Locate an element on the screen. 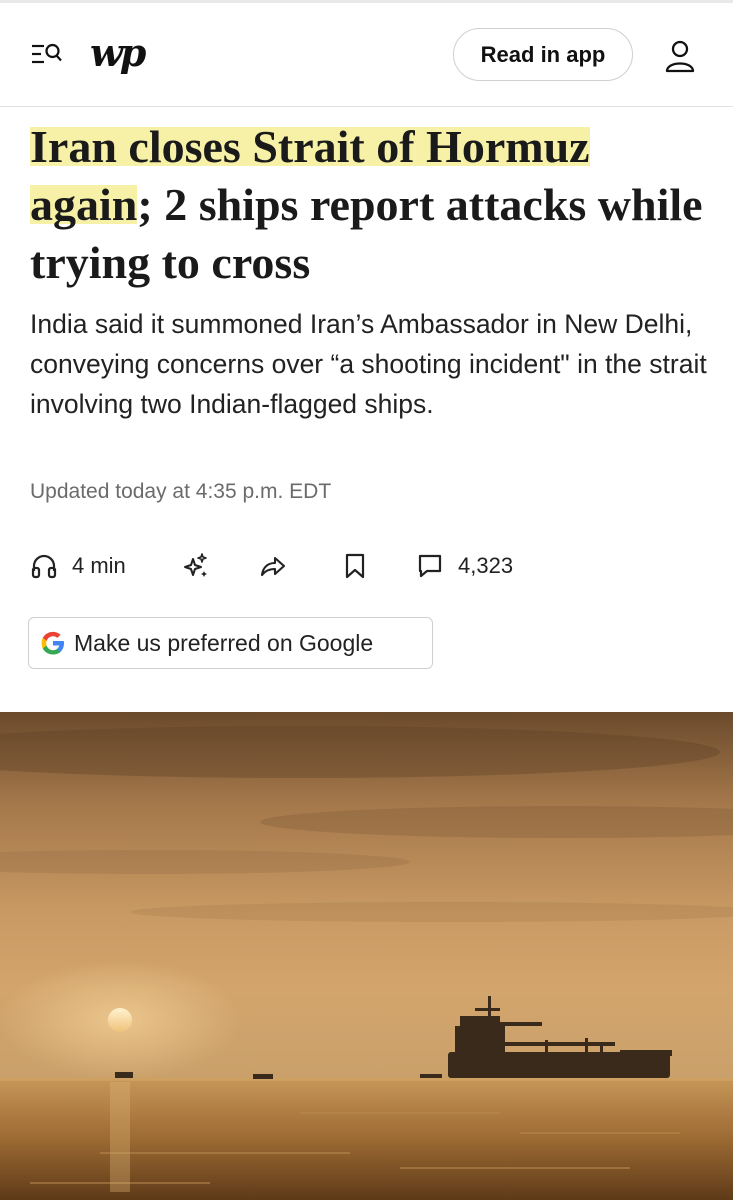 This screenshot has width=733, height=1200. status-divider is located at coordinates (366, 1).